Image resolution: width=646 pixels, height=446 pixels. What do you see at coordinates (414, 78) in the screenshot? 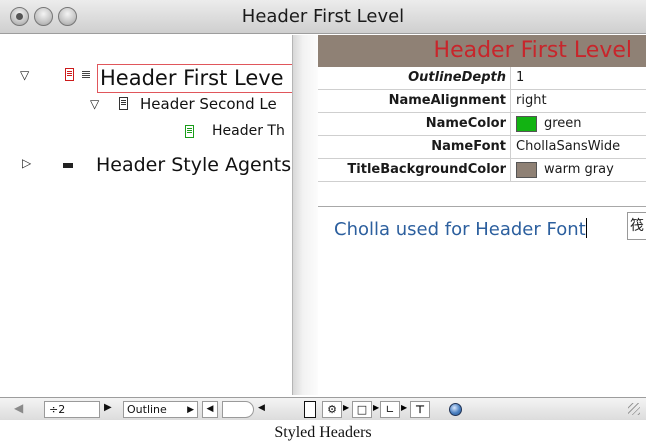
I see `property-name: OutlineDepth` at bounding box center [414, 78].